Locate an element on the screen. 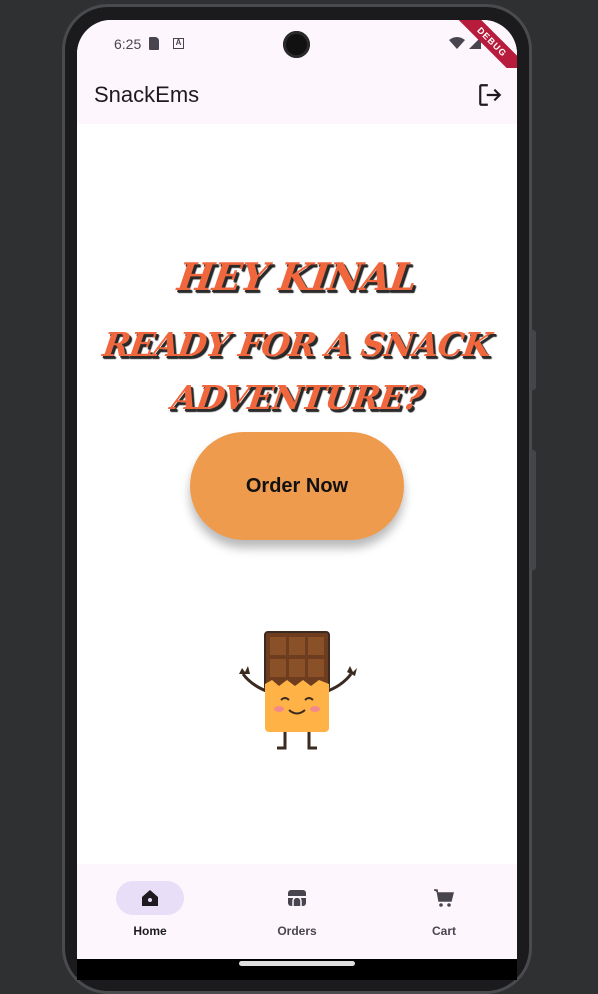  gesture-handle is located at coordinates (297, 963).